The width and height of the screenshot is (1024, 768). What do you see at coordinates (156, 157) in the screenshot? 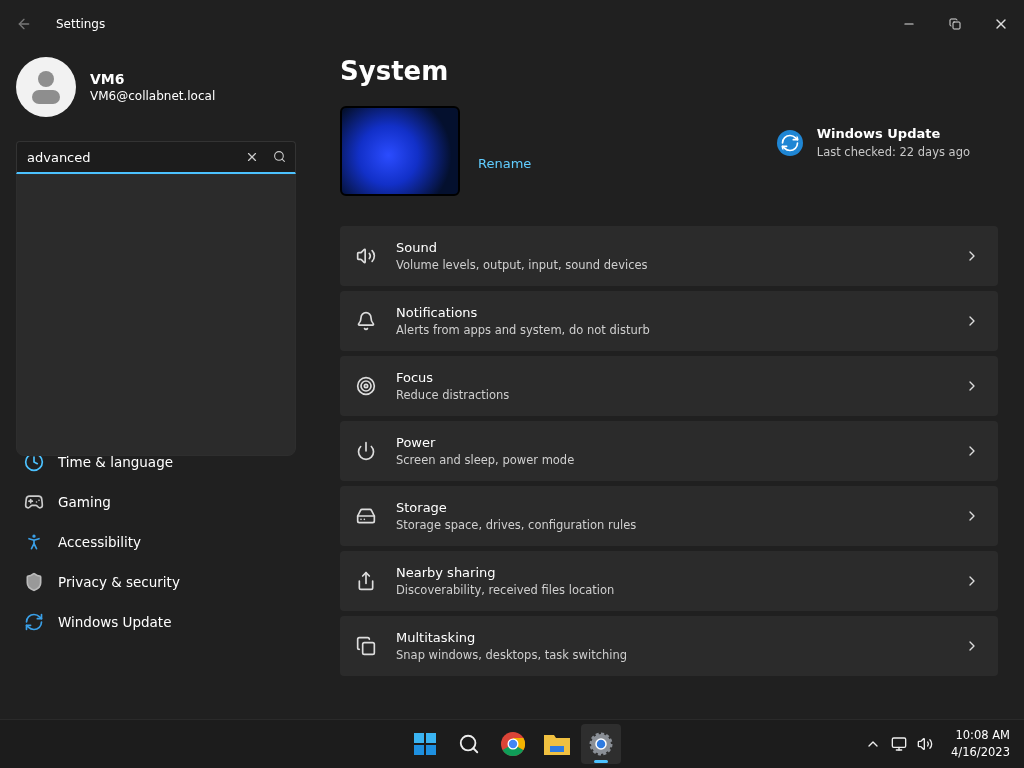
I see `search-field: advanced` at bounding box center [156, 157].